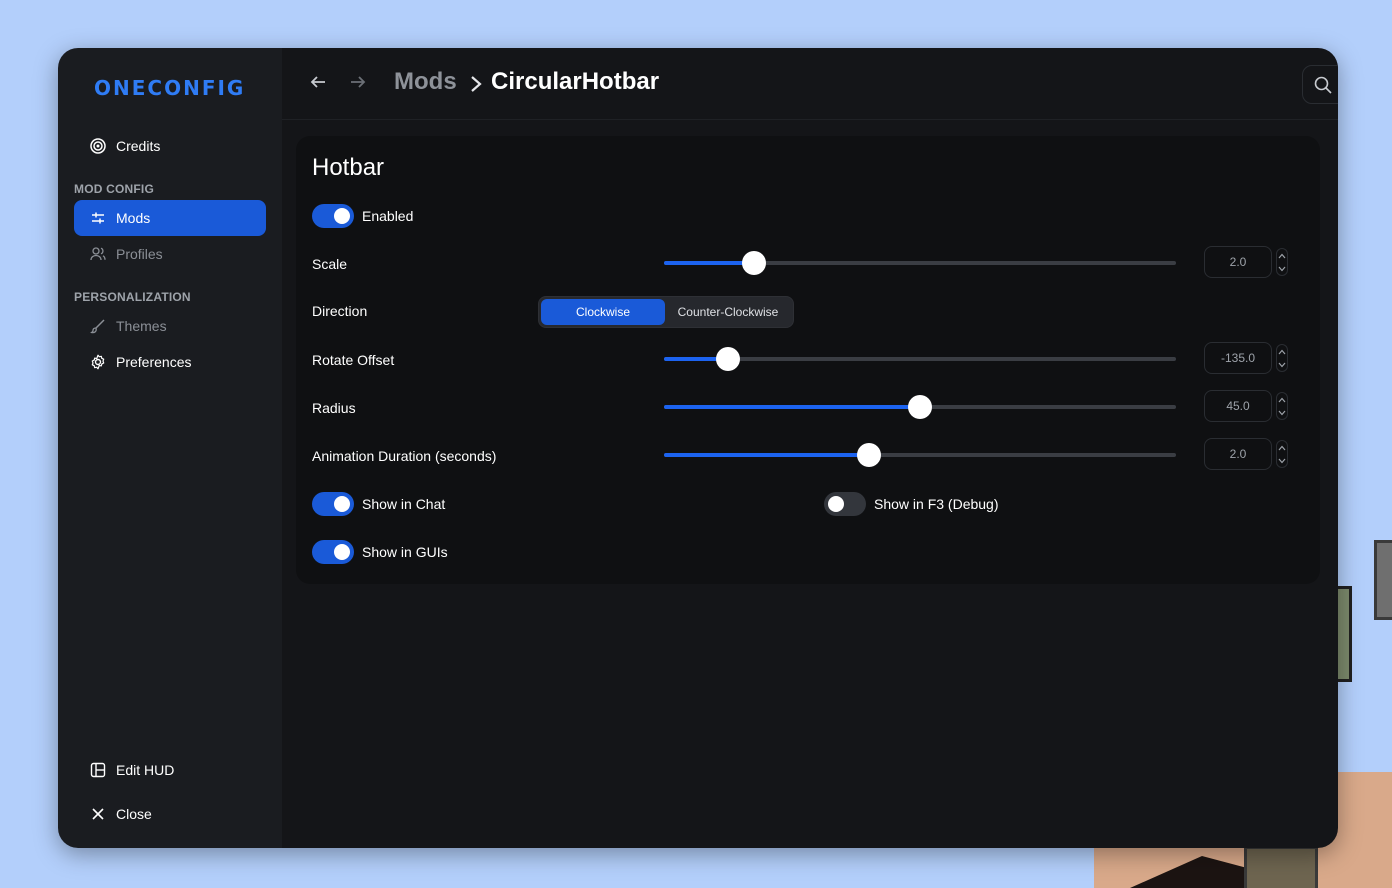  I want to click on show-in-guis-label: Show in GUIs, so click(405, 552).